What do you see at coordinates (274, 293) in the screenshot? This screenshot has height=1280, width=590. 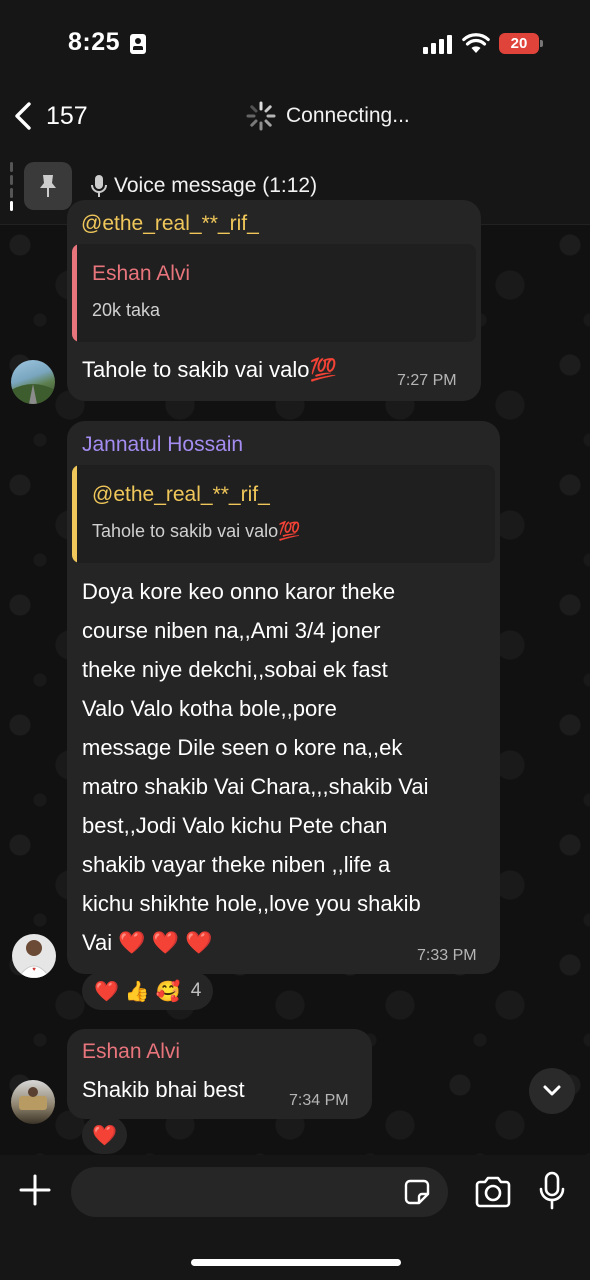 I see `reply-quote: Eshan Alvi 20k taka` at bounding box center [274, 293].